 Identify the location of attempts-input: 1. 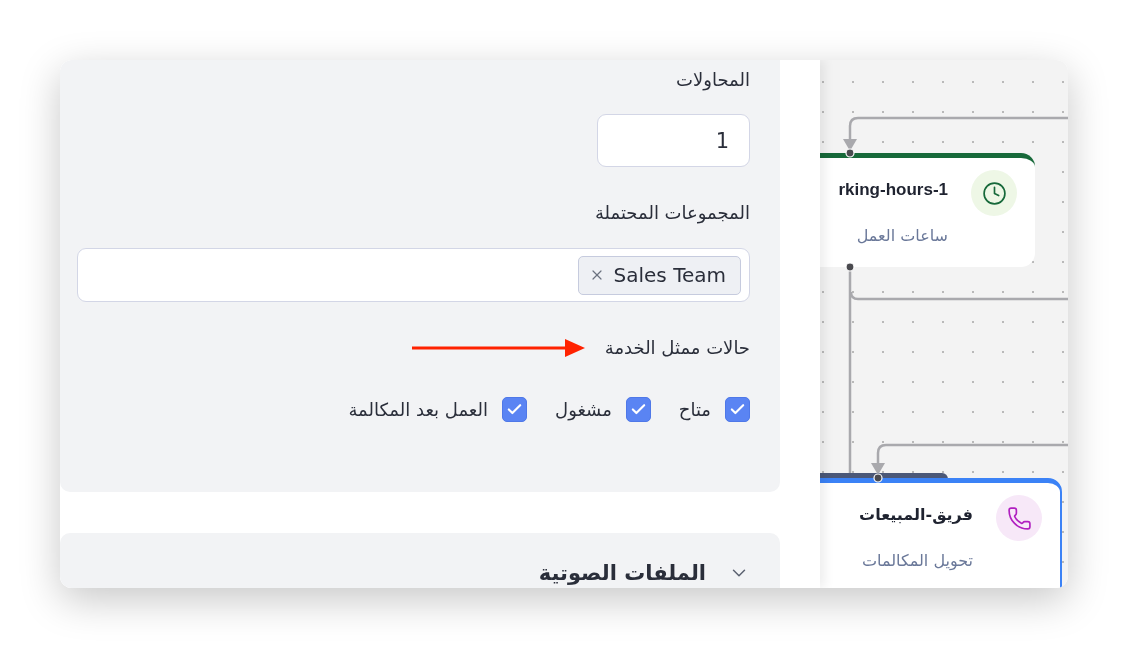
(673, 140).